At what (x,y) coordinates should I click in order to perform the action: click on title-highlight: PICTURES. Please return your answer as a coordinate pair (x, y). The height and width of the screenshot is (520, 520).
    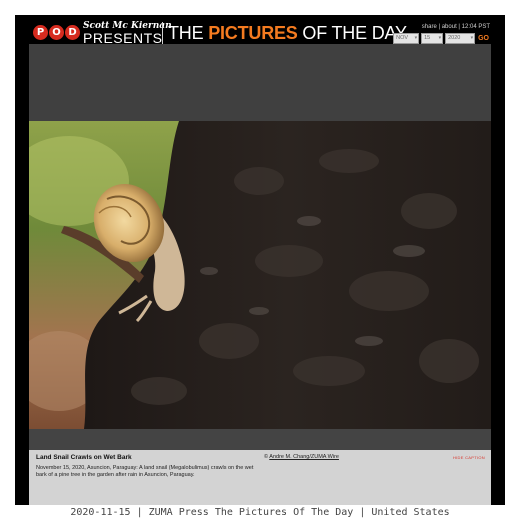
    Looking at the image, I should click on (253, 33).